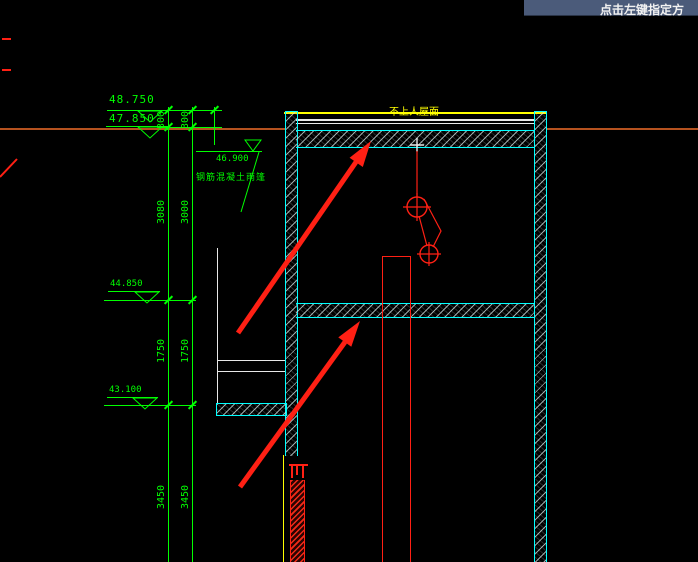 The image size is (698, 562). I want to click on shaft-rail-left, so click(382, 409).